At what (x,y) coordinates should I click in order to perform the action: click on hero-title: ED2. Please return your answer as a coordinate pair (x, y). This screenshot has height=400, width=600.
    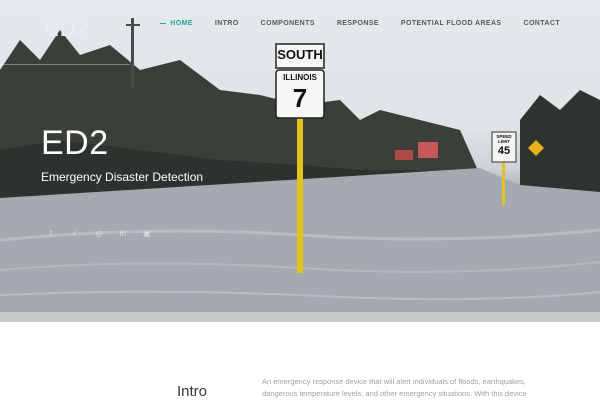
    Looking at the image, I should click on (75, 143).